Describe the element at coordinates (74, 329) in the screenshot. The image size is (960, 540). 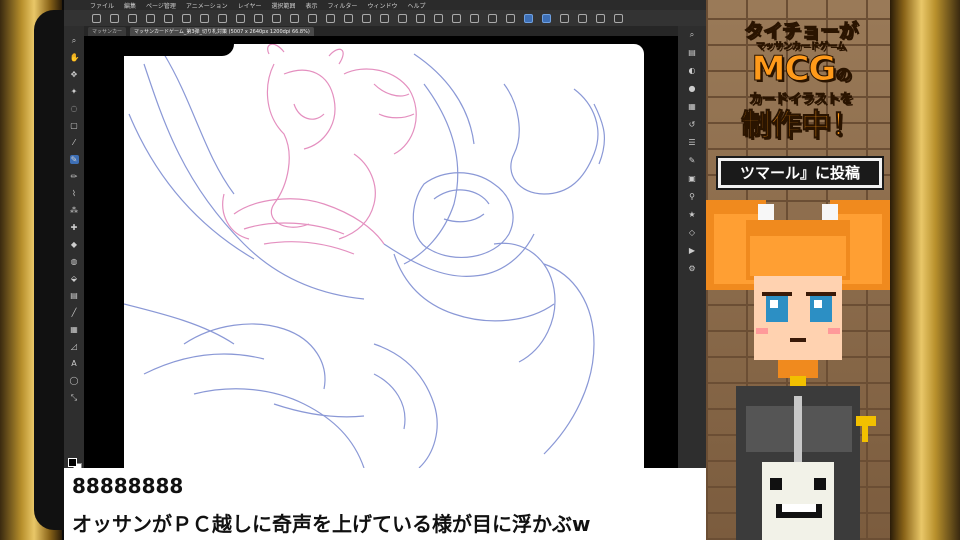
I see `frame-tool-icon: ▦` at that location.